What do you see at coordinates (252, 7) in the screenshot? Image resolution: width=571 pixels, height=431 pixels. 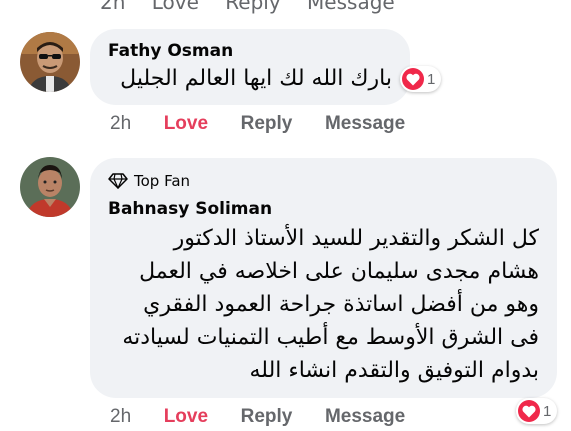 I see `previous-reply-button: Reply` at bounding box center [252, 7].